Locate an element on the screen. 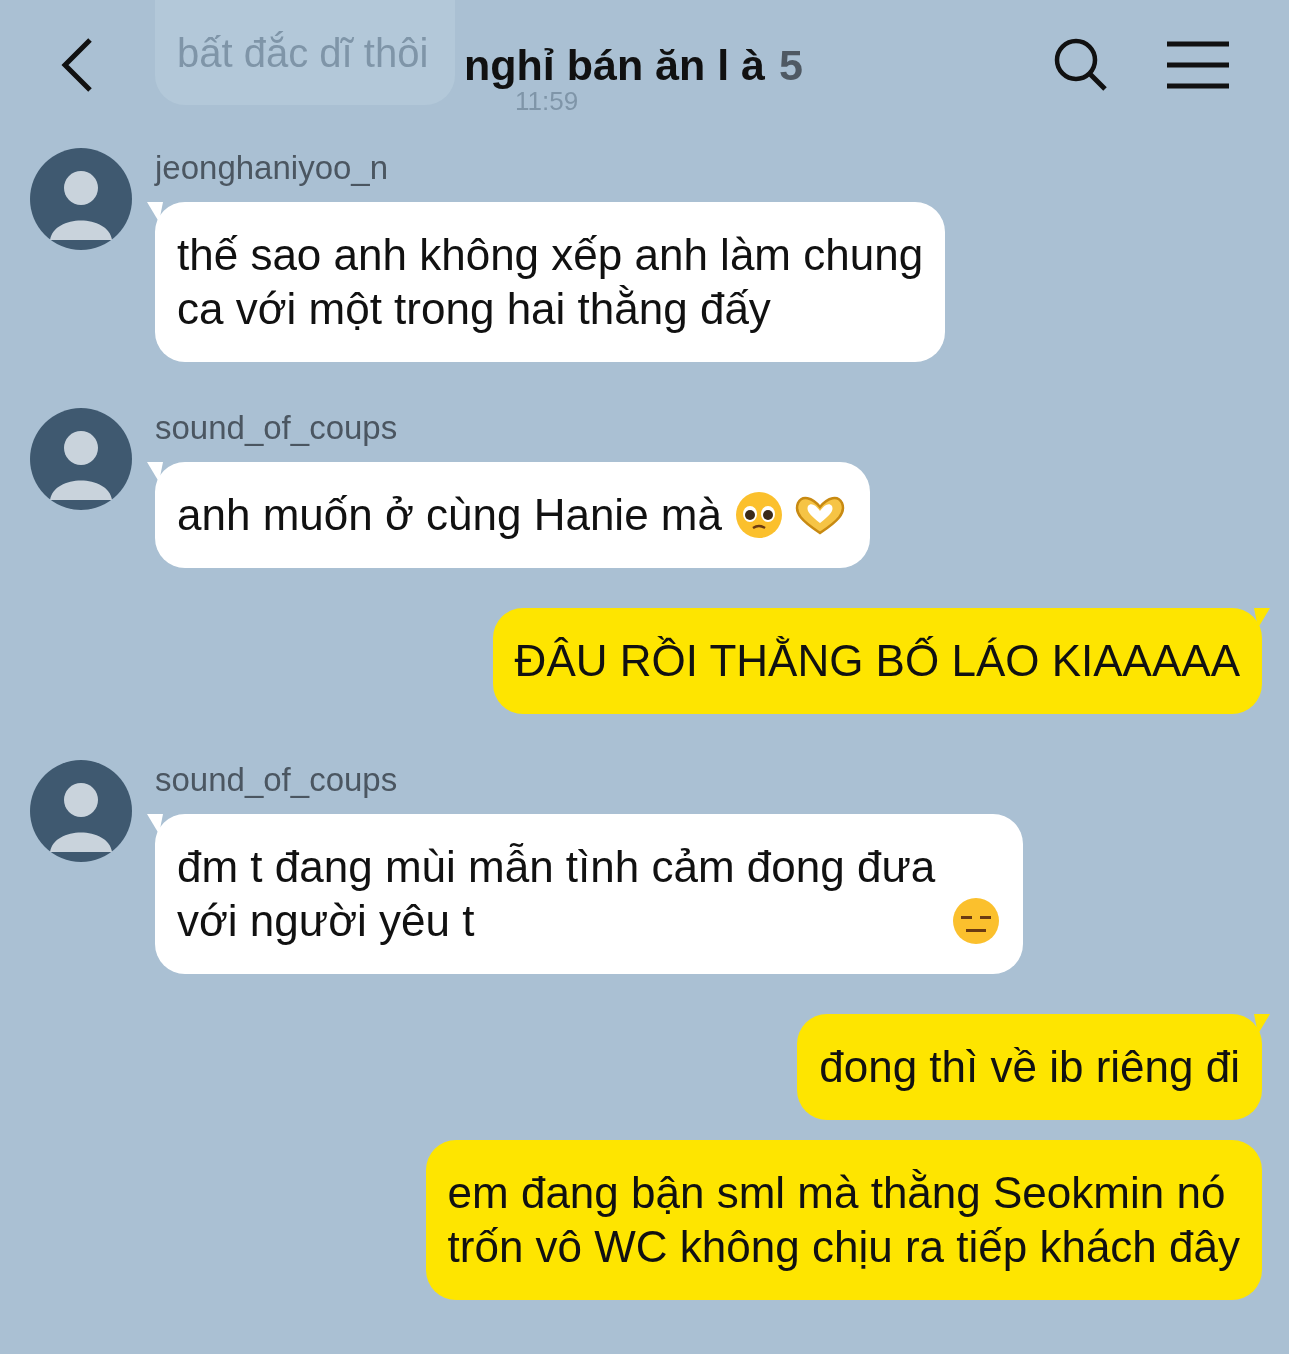  search-button is located at coordinates (1081, 65).